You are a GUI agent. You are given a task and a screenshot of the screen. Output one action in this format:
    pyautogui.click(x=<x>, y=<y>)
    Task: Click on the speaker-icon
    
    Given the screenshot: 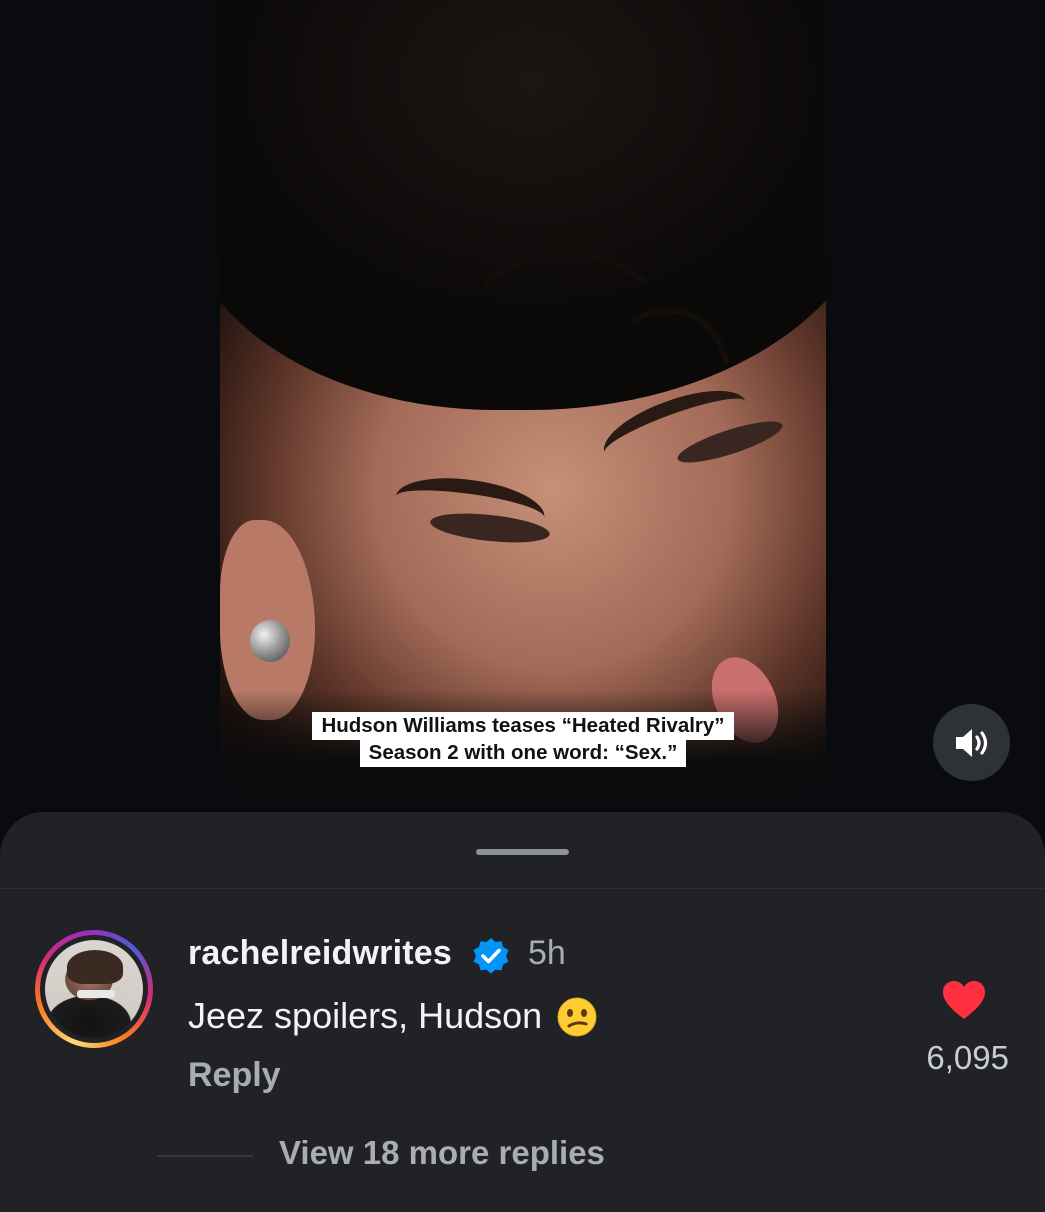 What is the action you would take?
    pyautogui.click(x=971, y=742)
    